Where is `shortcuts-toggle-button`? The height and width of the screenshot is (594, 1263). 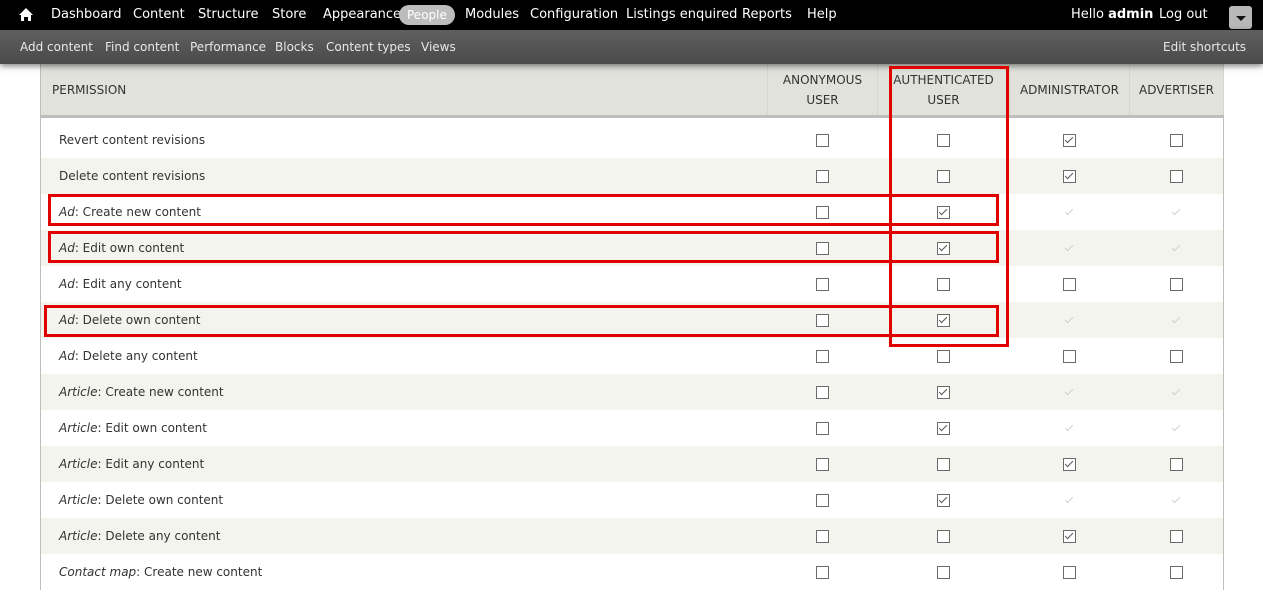 shortcuts-toggle-button is located at coordinates (1240, 17).